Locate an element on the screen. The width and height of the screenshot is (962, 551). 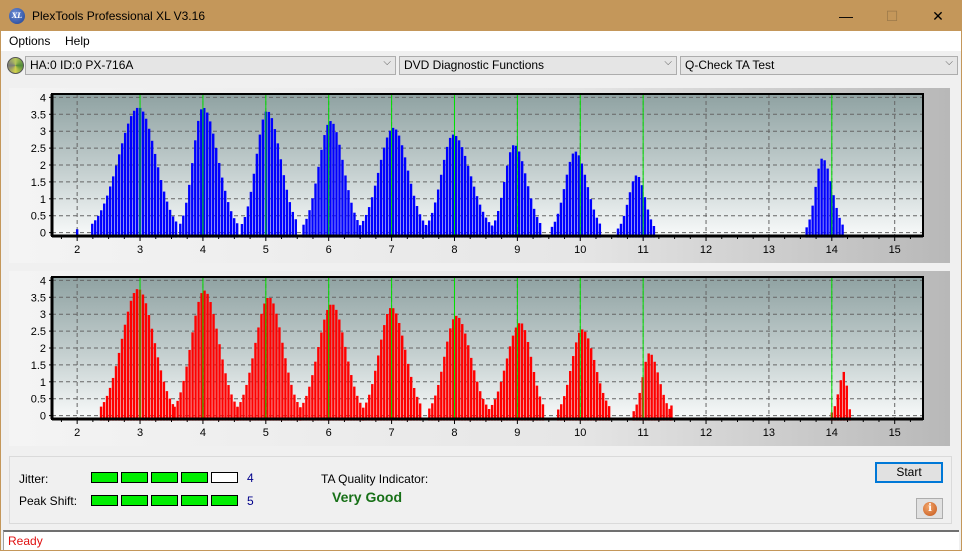
menu-options: Options is located at coordinates (29, 41).